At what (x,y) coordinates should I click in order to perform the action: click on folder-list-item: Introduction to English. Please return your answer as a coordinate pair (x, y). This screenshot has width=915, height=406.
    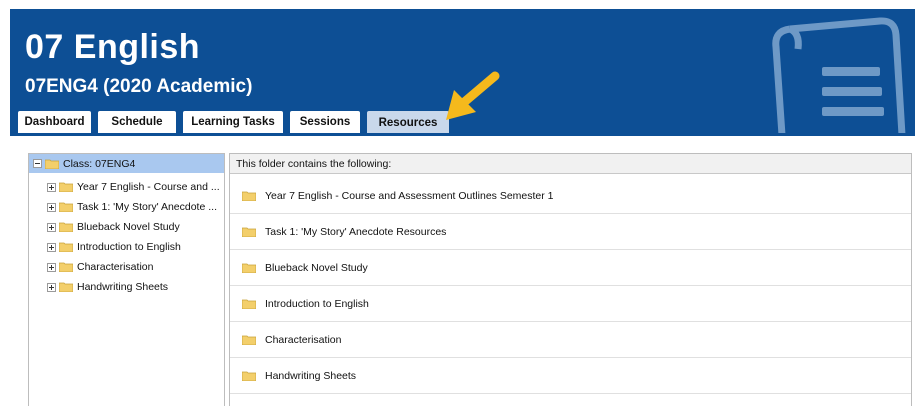
    Looking at the image, I should click on (570, 304).